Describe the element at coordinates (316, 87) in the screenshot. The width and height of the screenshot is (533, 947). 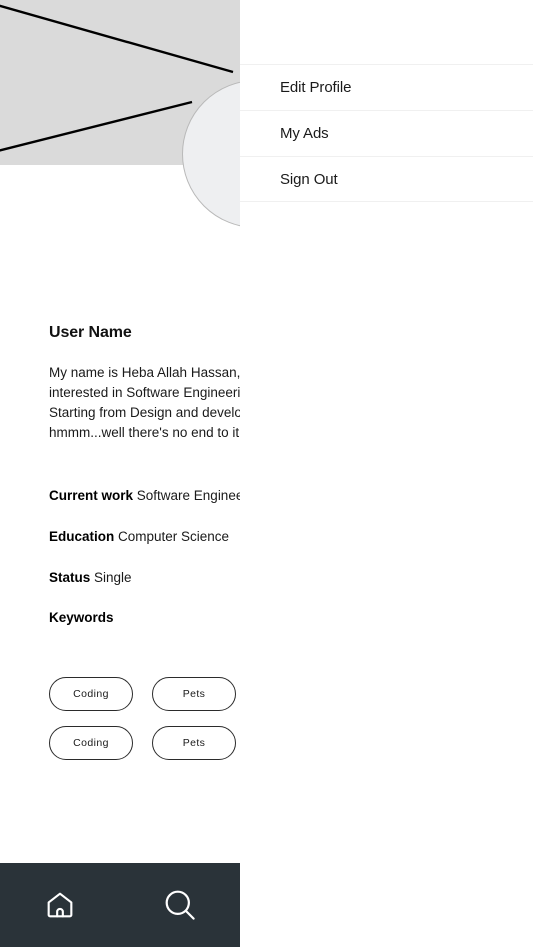
I see `menu-item-label: Edit Profile` at that location.